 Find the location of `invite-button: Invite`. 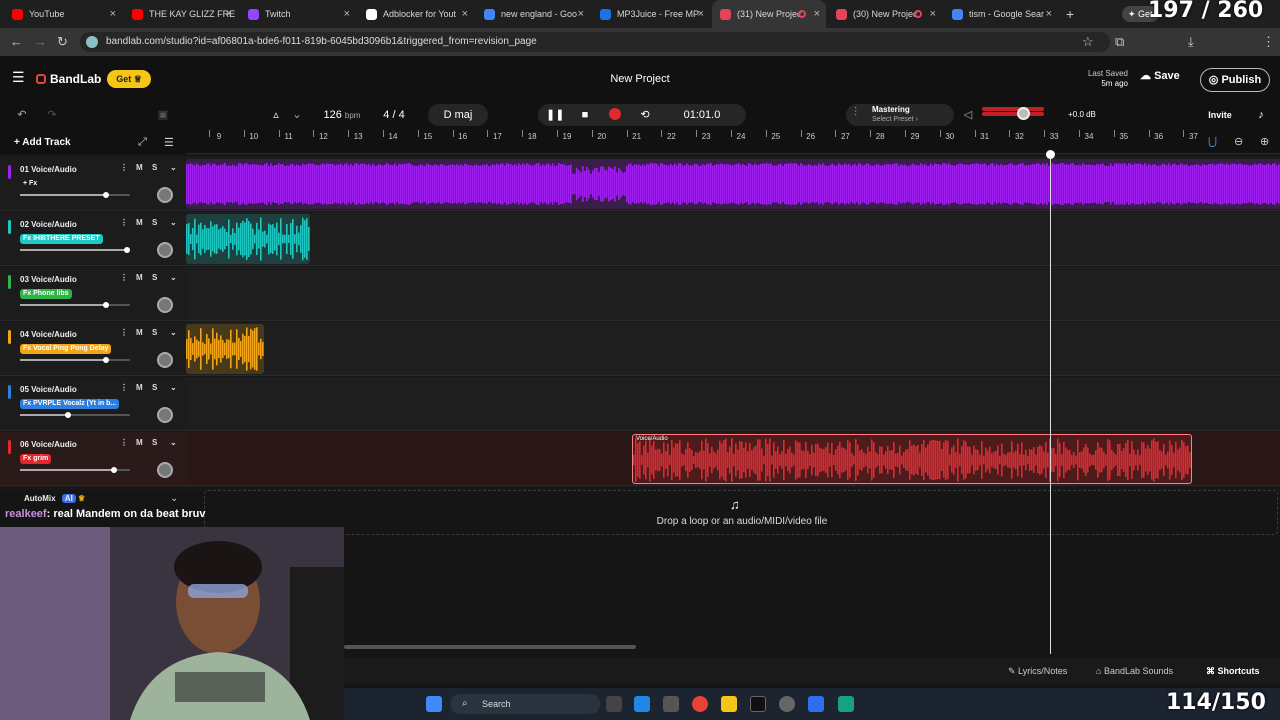

invite-button: Invite is located at coordinates (1220, 115).